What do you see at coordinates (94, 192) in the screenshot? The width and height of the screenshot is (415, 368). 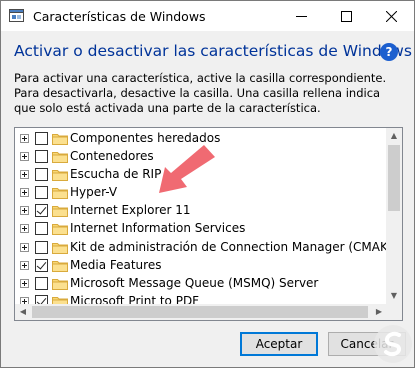 I see `feature-label: Hyper-V` at bounding box center [94, 192].